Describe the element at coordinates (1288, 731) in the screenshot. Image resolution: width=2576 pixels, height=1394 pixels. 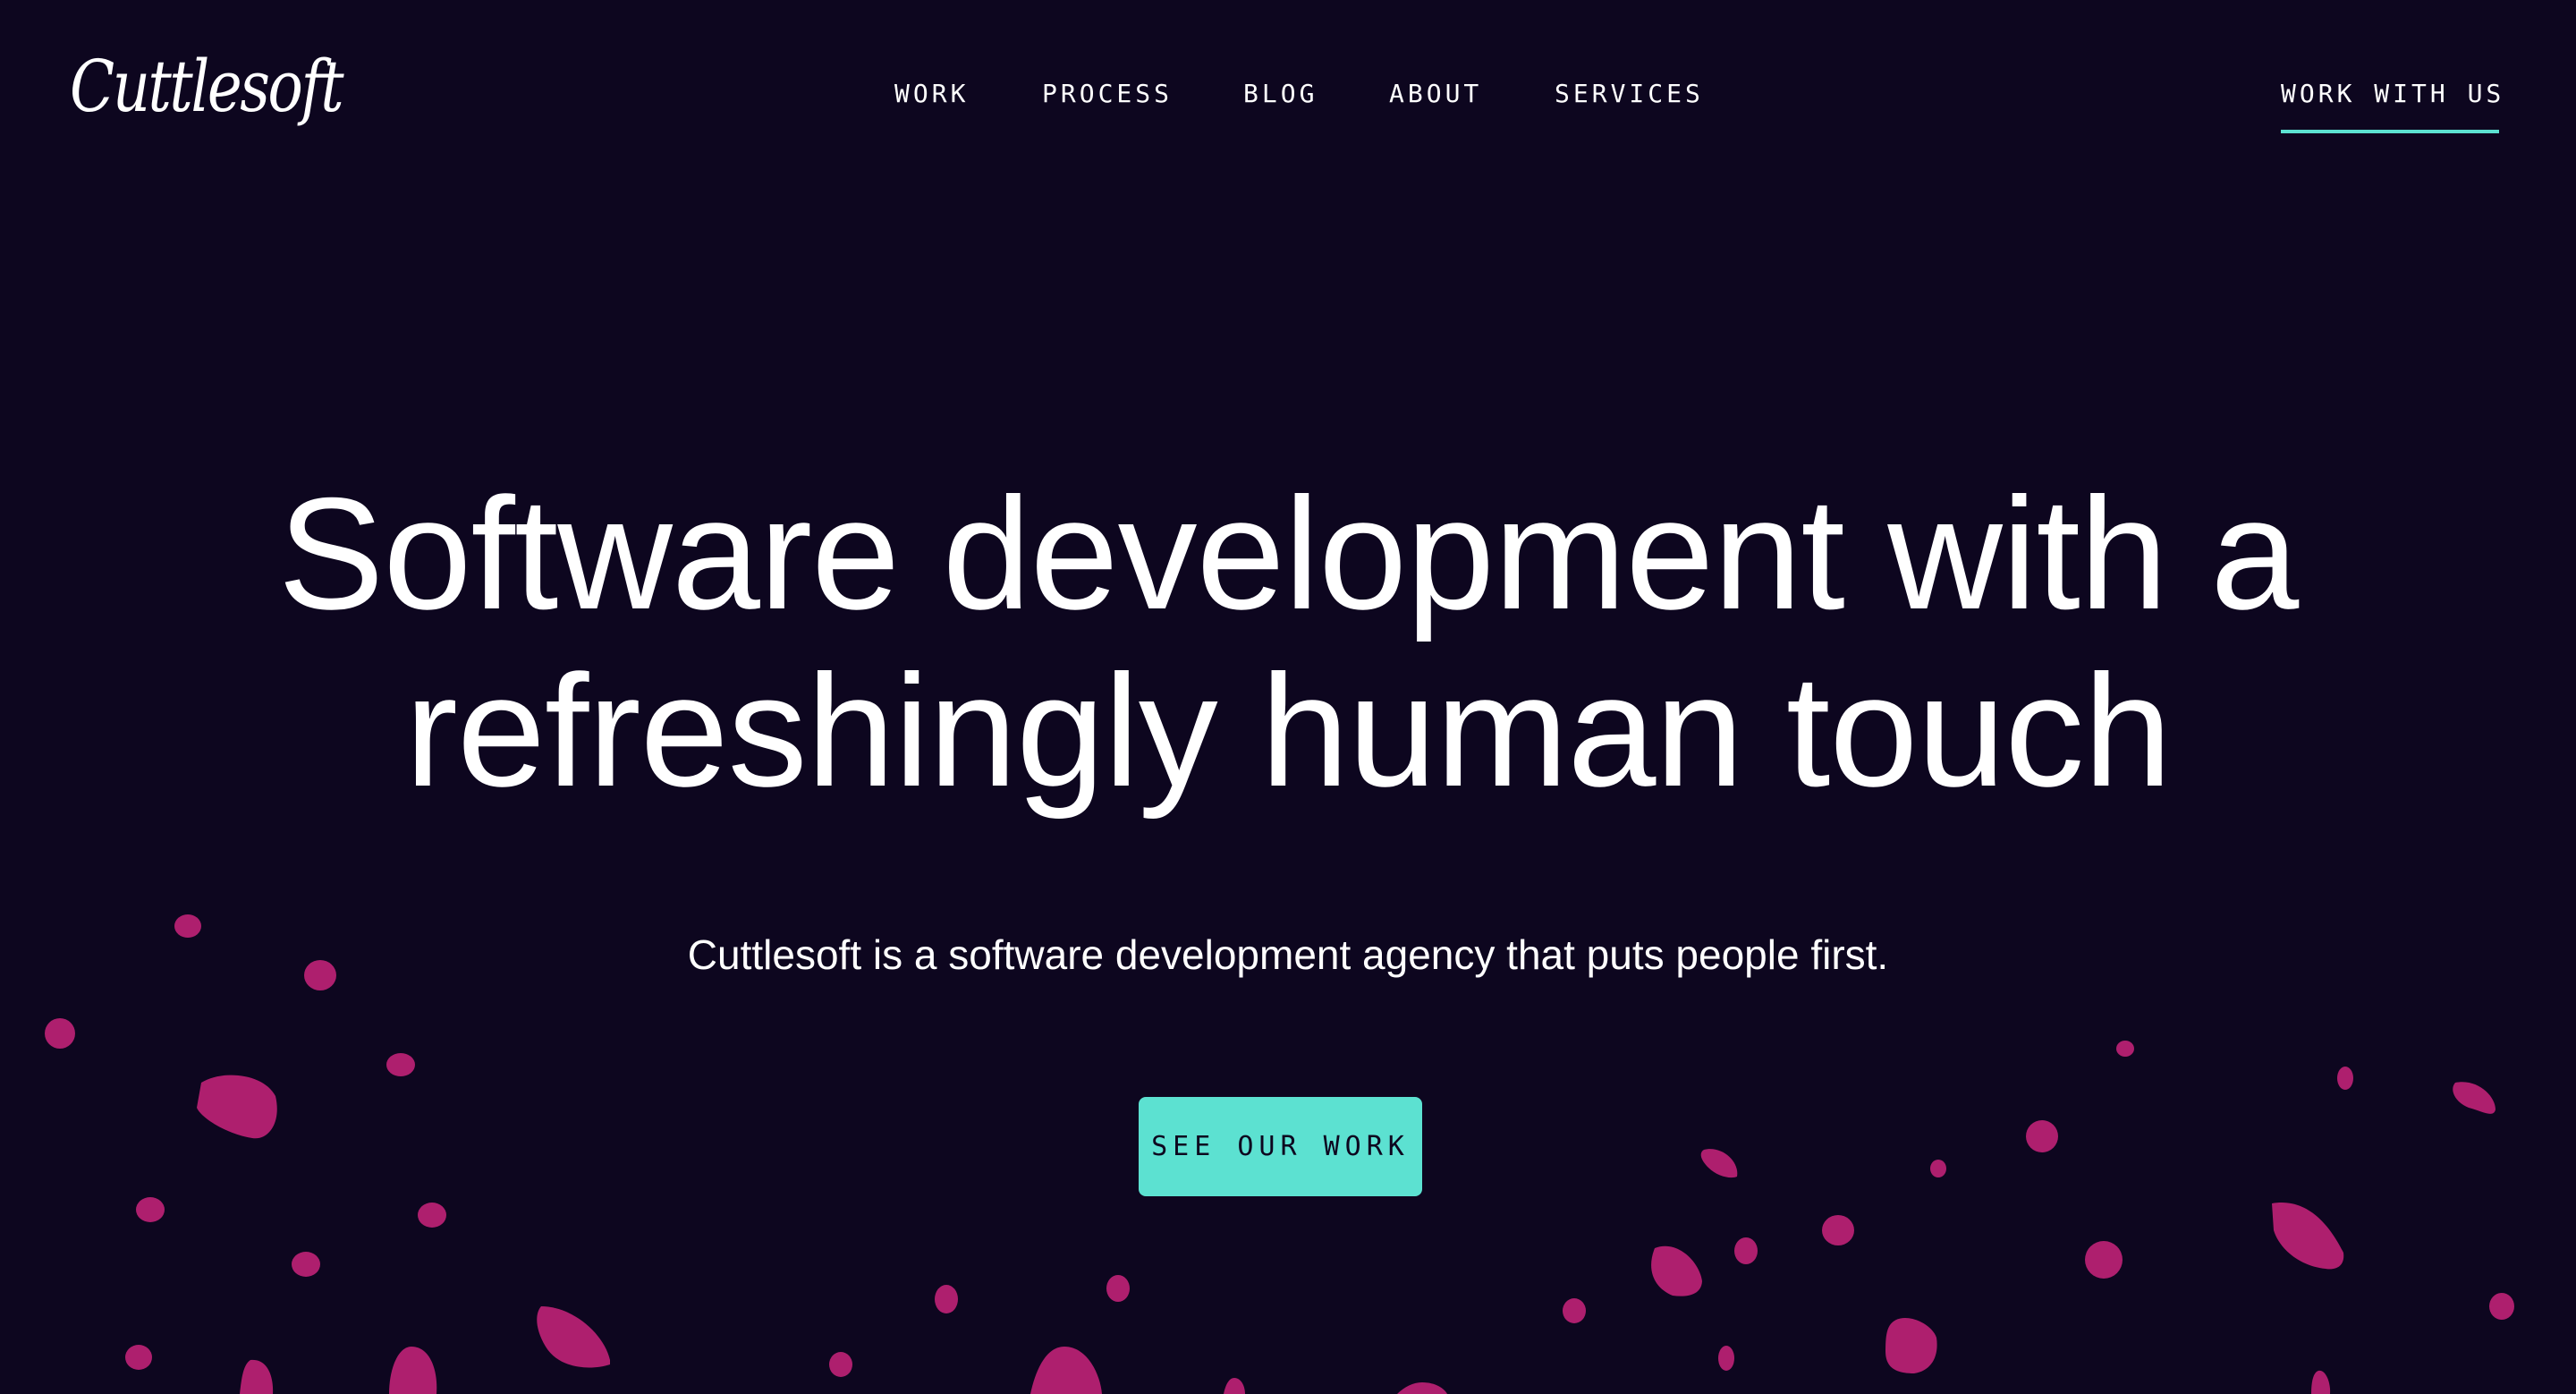
I see `headline-line-2: refreshingly human touch` at that location.